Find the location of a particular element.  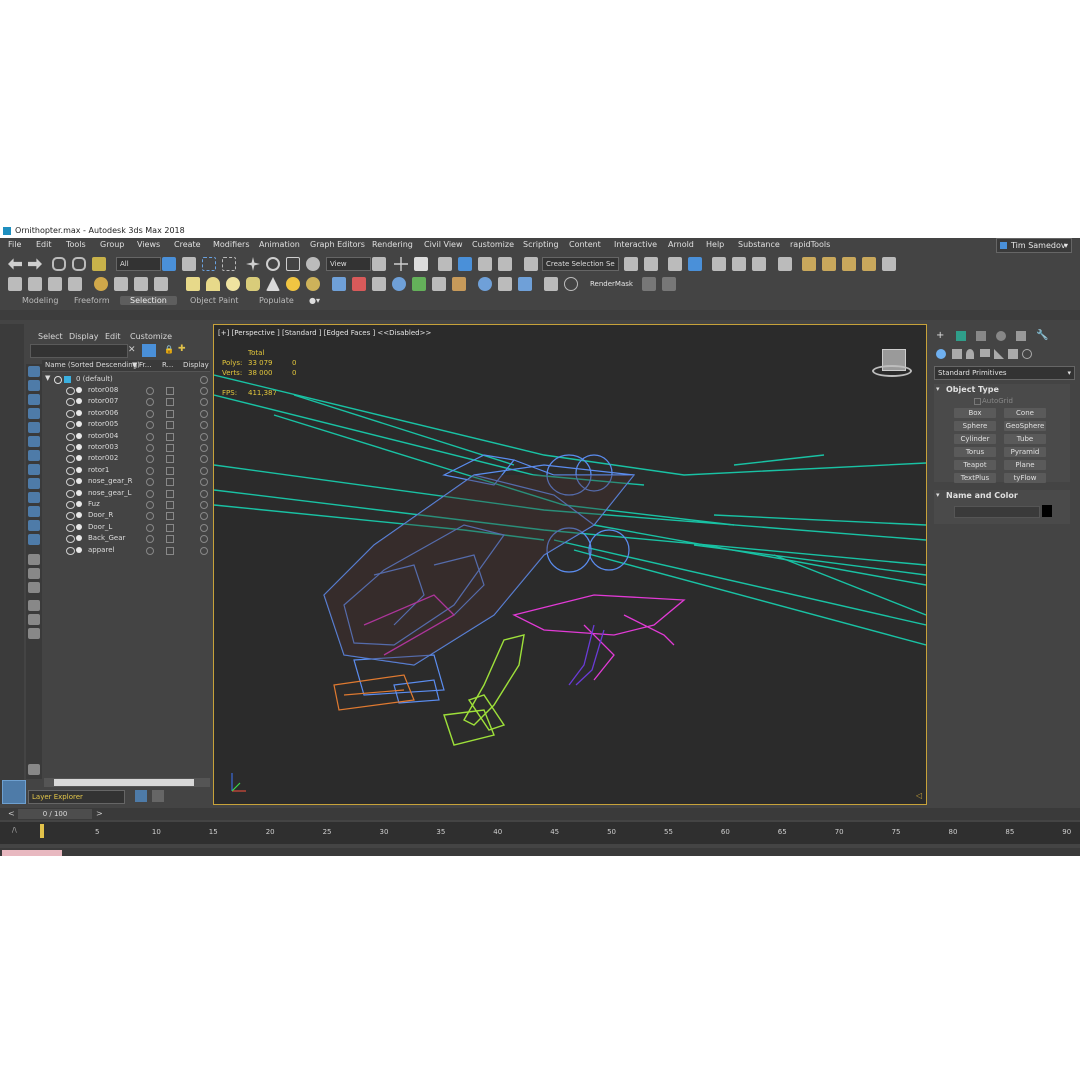

tab-object-paint: Object Paint is located at coordinates (214, 300).